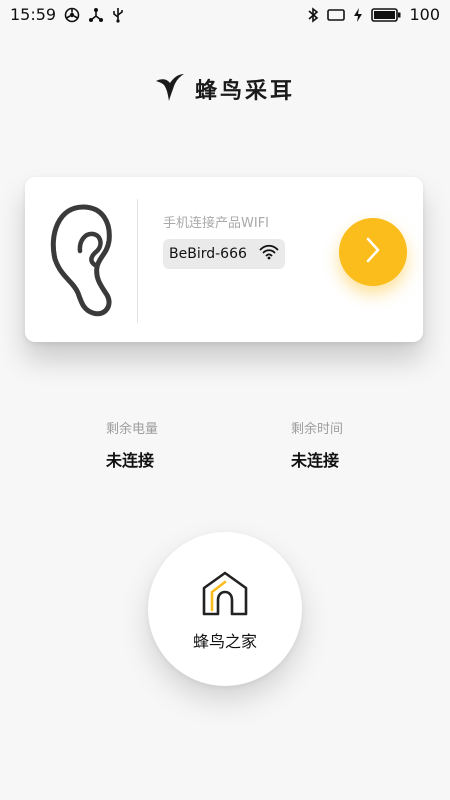 The image size is (450, 800). Describe the element at coordinates (424, 14) in the screenshot. I see `battery-level: 100` at that location.